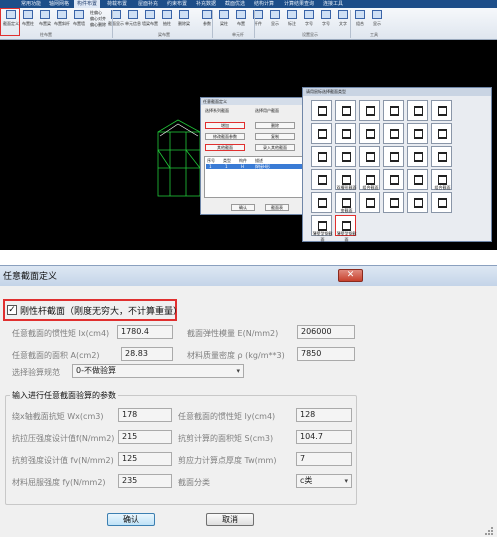  What do you see at coordinates (243, 207) in the screenshot?
I see `dialog1-ok-button: 确认` at bounding box center [243, 207].